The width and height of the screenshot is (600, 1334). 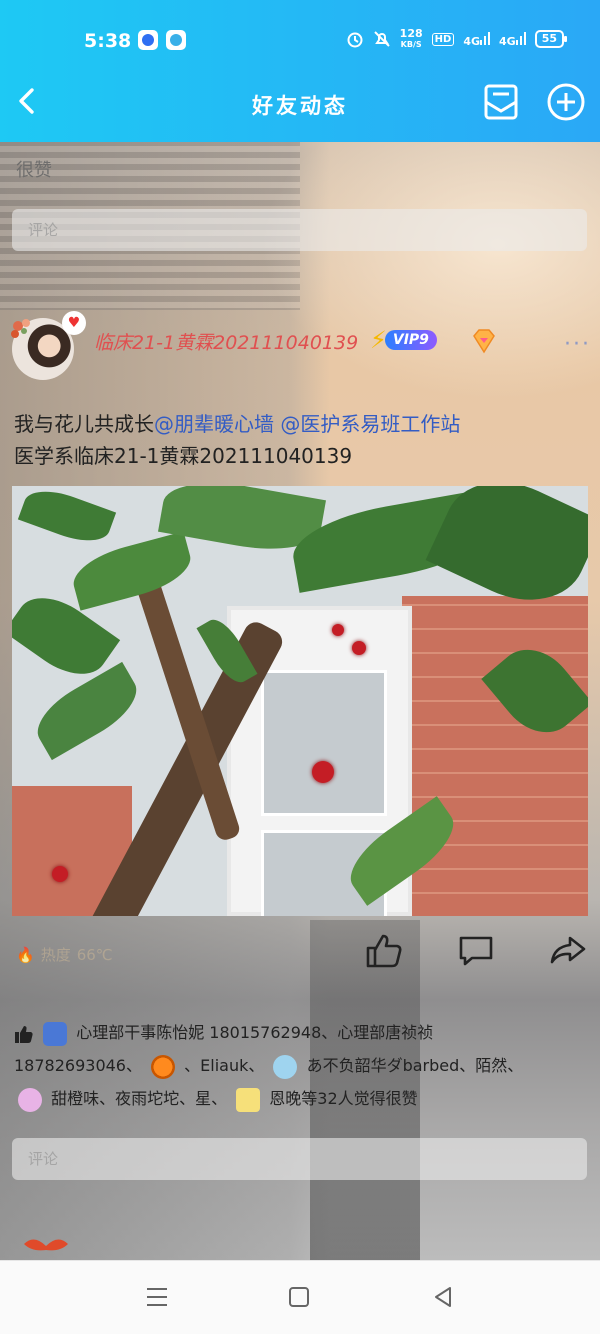 I want to click on signal-4g-1: 4G, so click(x=476, y=39).